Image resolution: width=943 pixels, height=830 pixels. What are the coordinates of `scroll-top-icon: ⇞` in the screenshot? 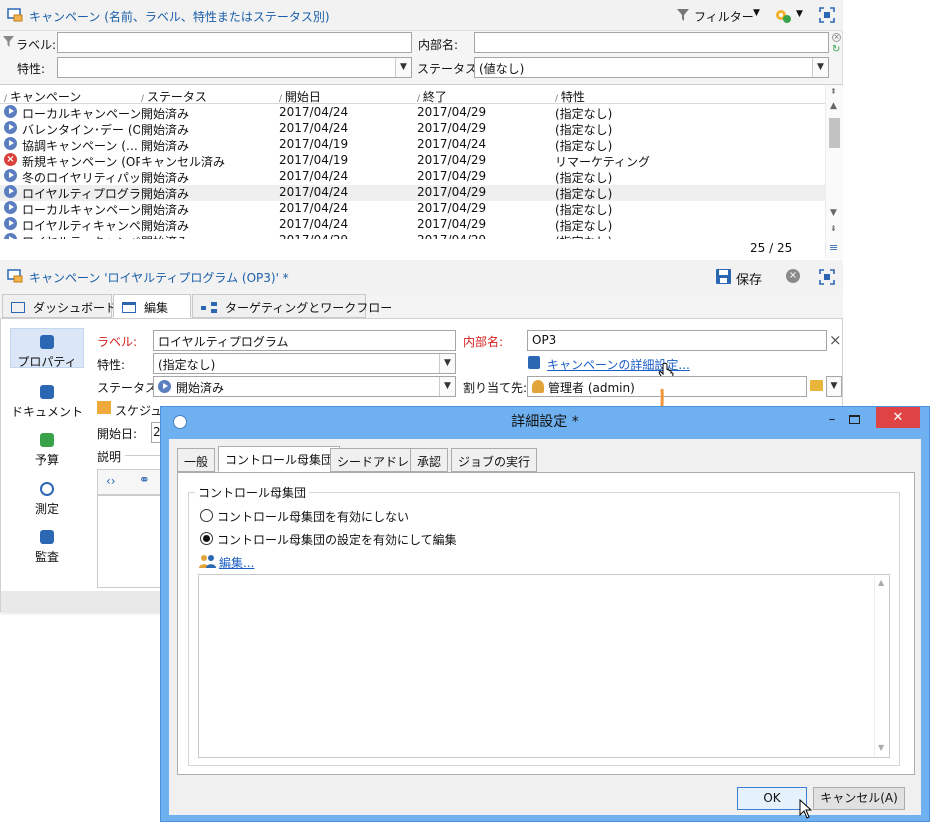 It's located at (833, 91).